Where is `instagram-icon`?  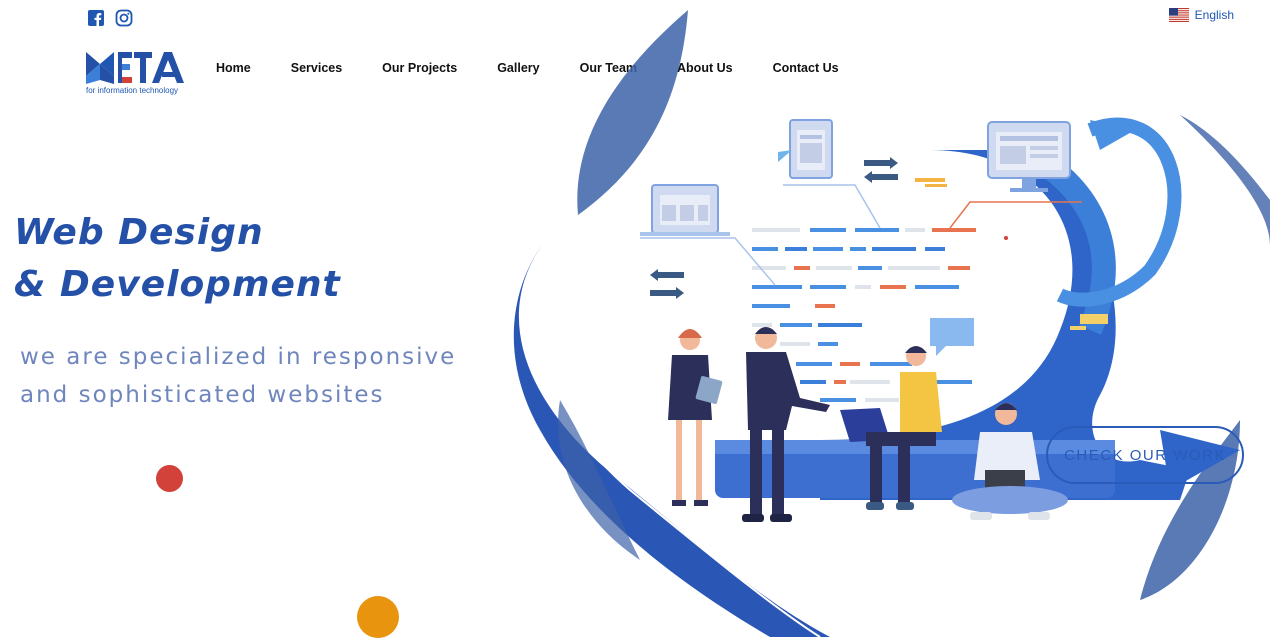 instagram-icon is located at coordinates (124, 18).